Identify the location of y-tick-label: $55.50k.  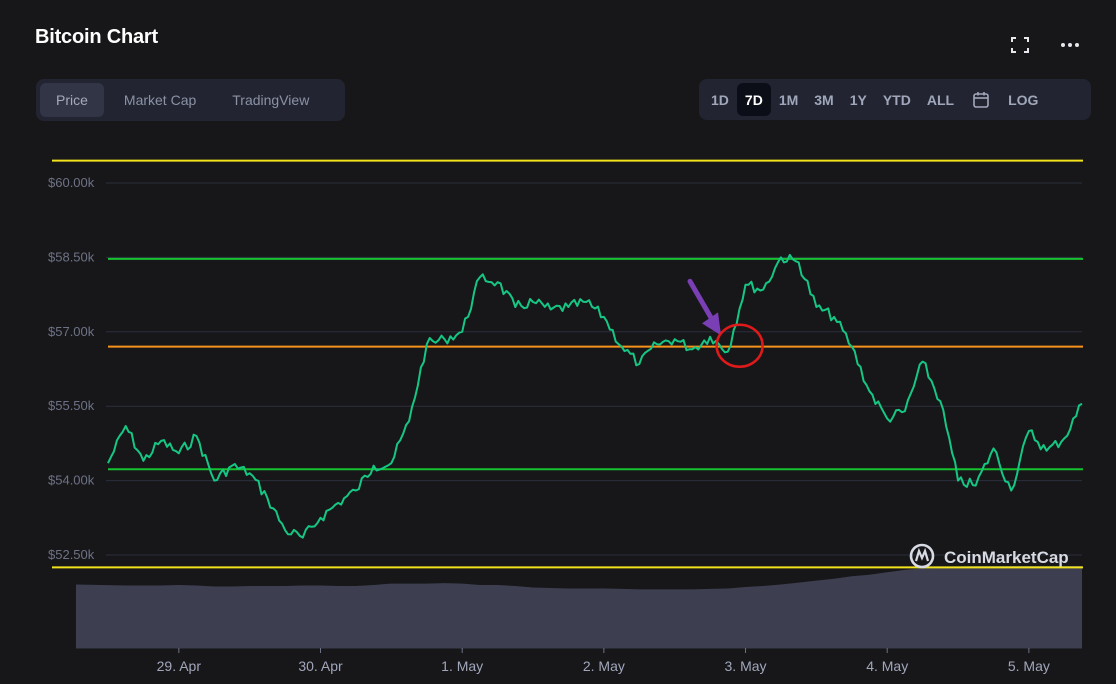
(71, 405).